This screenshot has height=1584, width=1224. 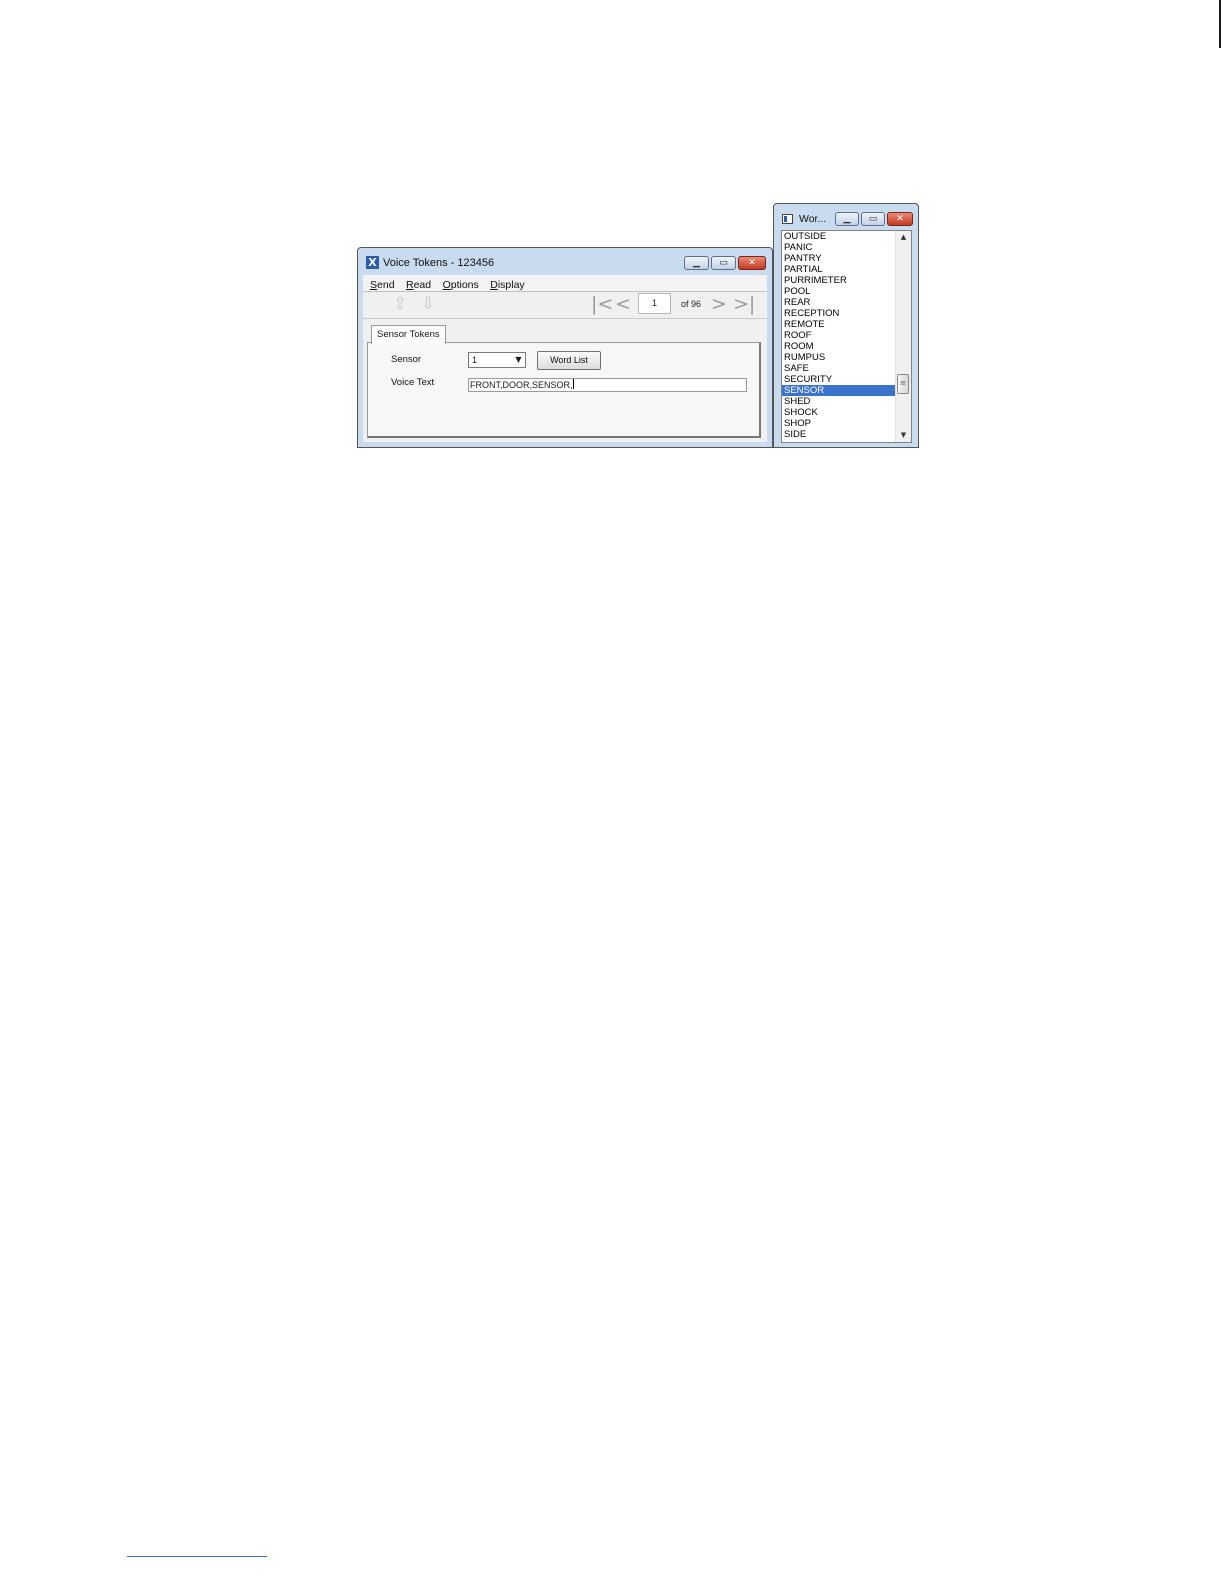 What do you see at coordinates (413, 382) in the screenshot?
I see `voice-text-label: Voice Text` at bounding box center [413, 382].